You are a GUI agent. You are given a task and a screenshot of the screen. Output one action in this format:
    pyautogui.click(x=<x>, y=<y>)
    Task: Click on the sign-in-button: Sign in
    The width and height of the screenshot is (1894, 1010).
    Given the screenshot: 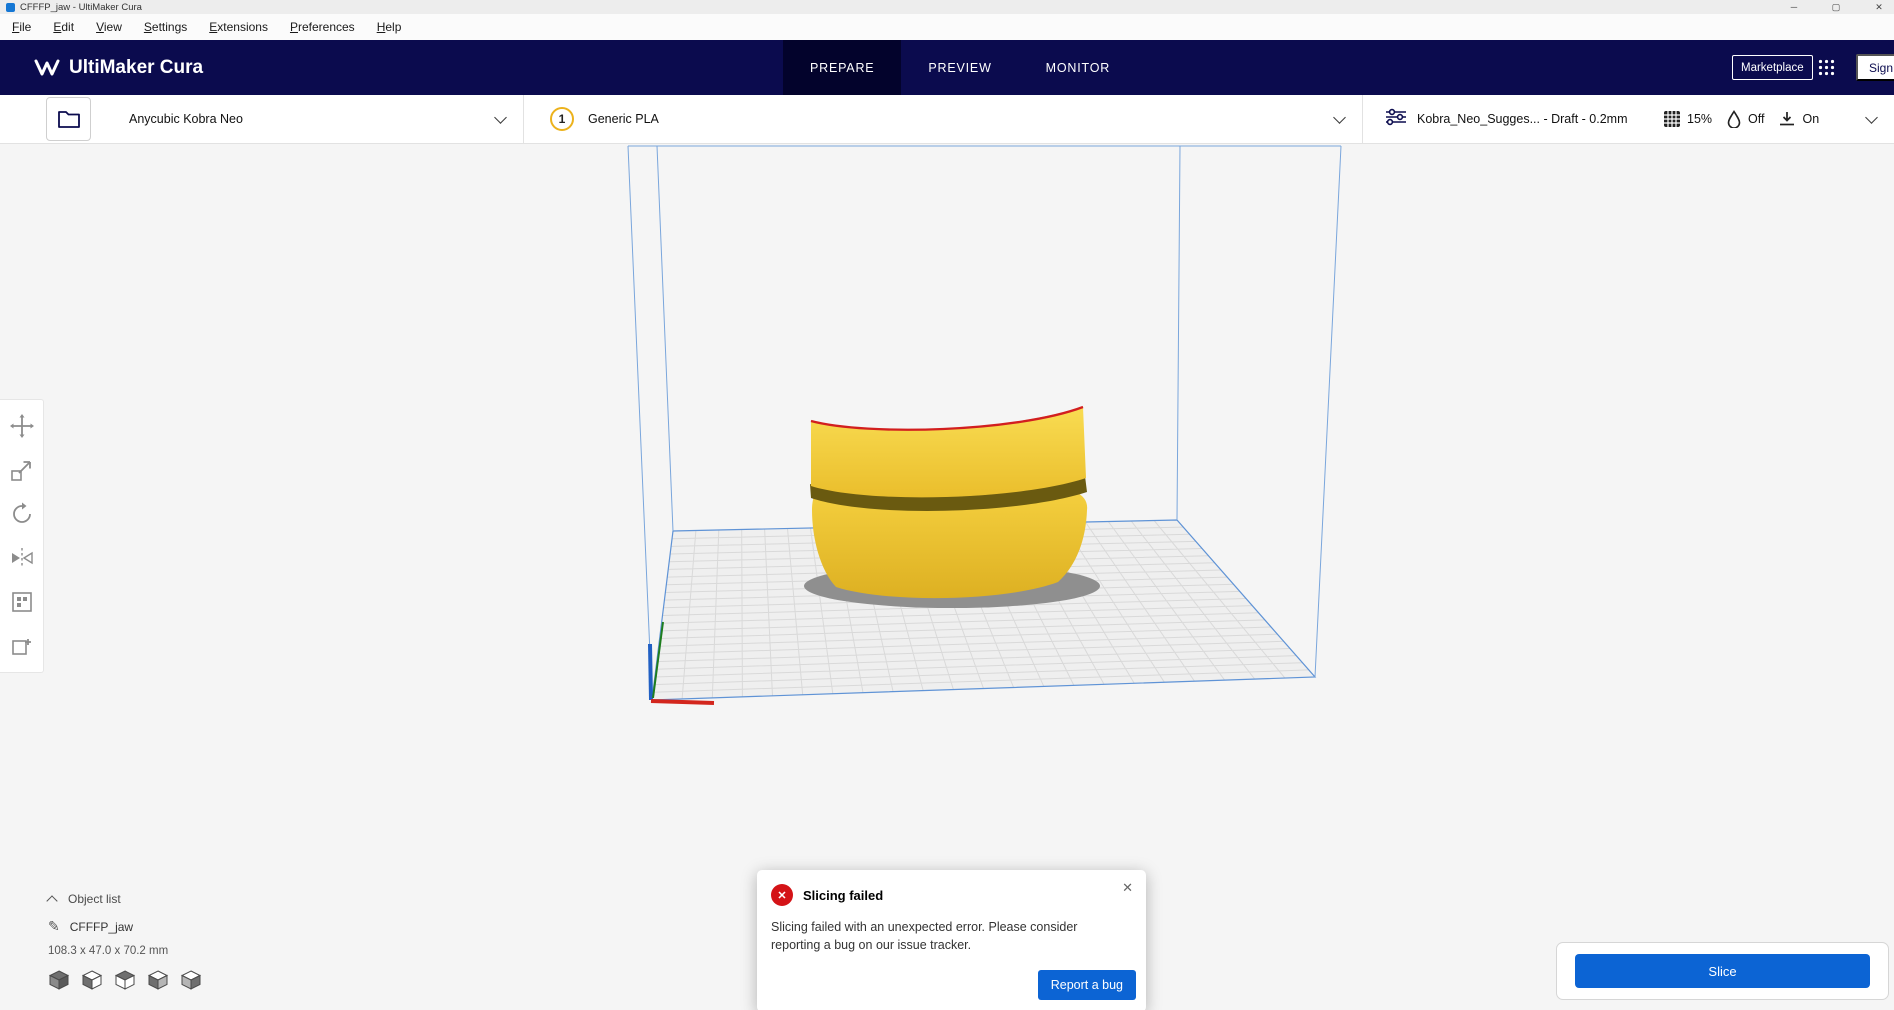 What is the action you would take?
    pyautogui.click(x=1875, y=67)
    